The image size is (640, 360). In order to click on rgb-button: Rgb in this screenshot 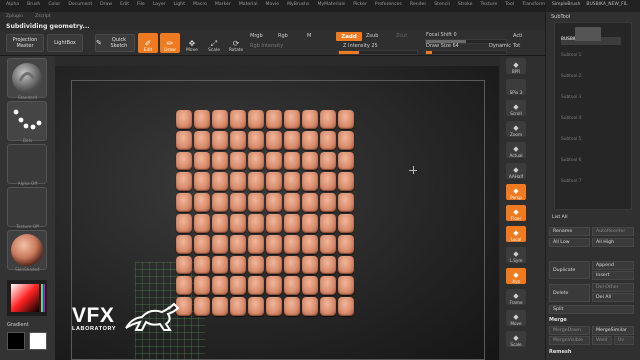, I will do `click(283, 36)`.